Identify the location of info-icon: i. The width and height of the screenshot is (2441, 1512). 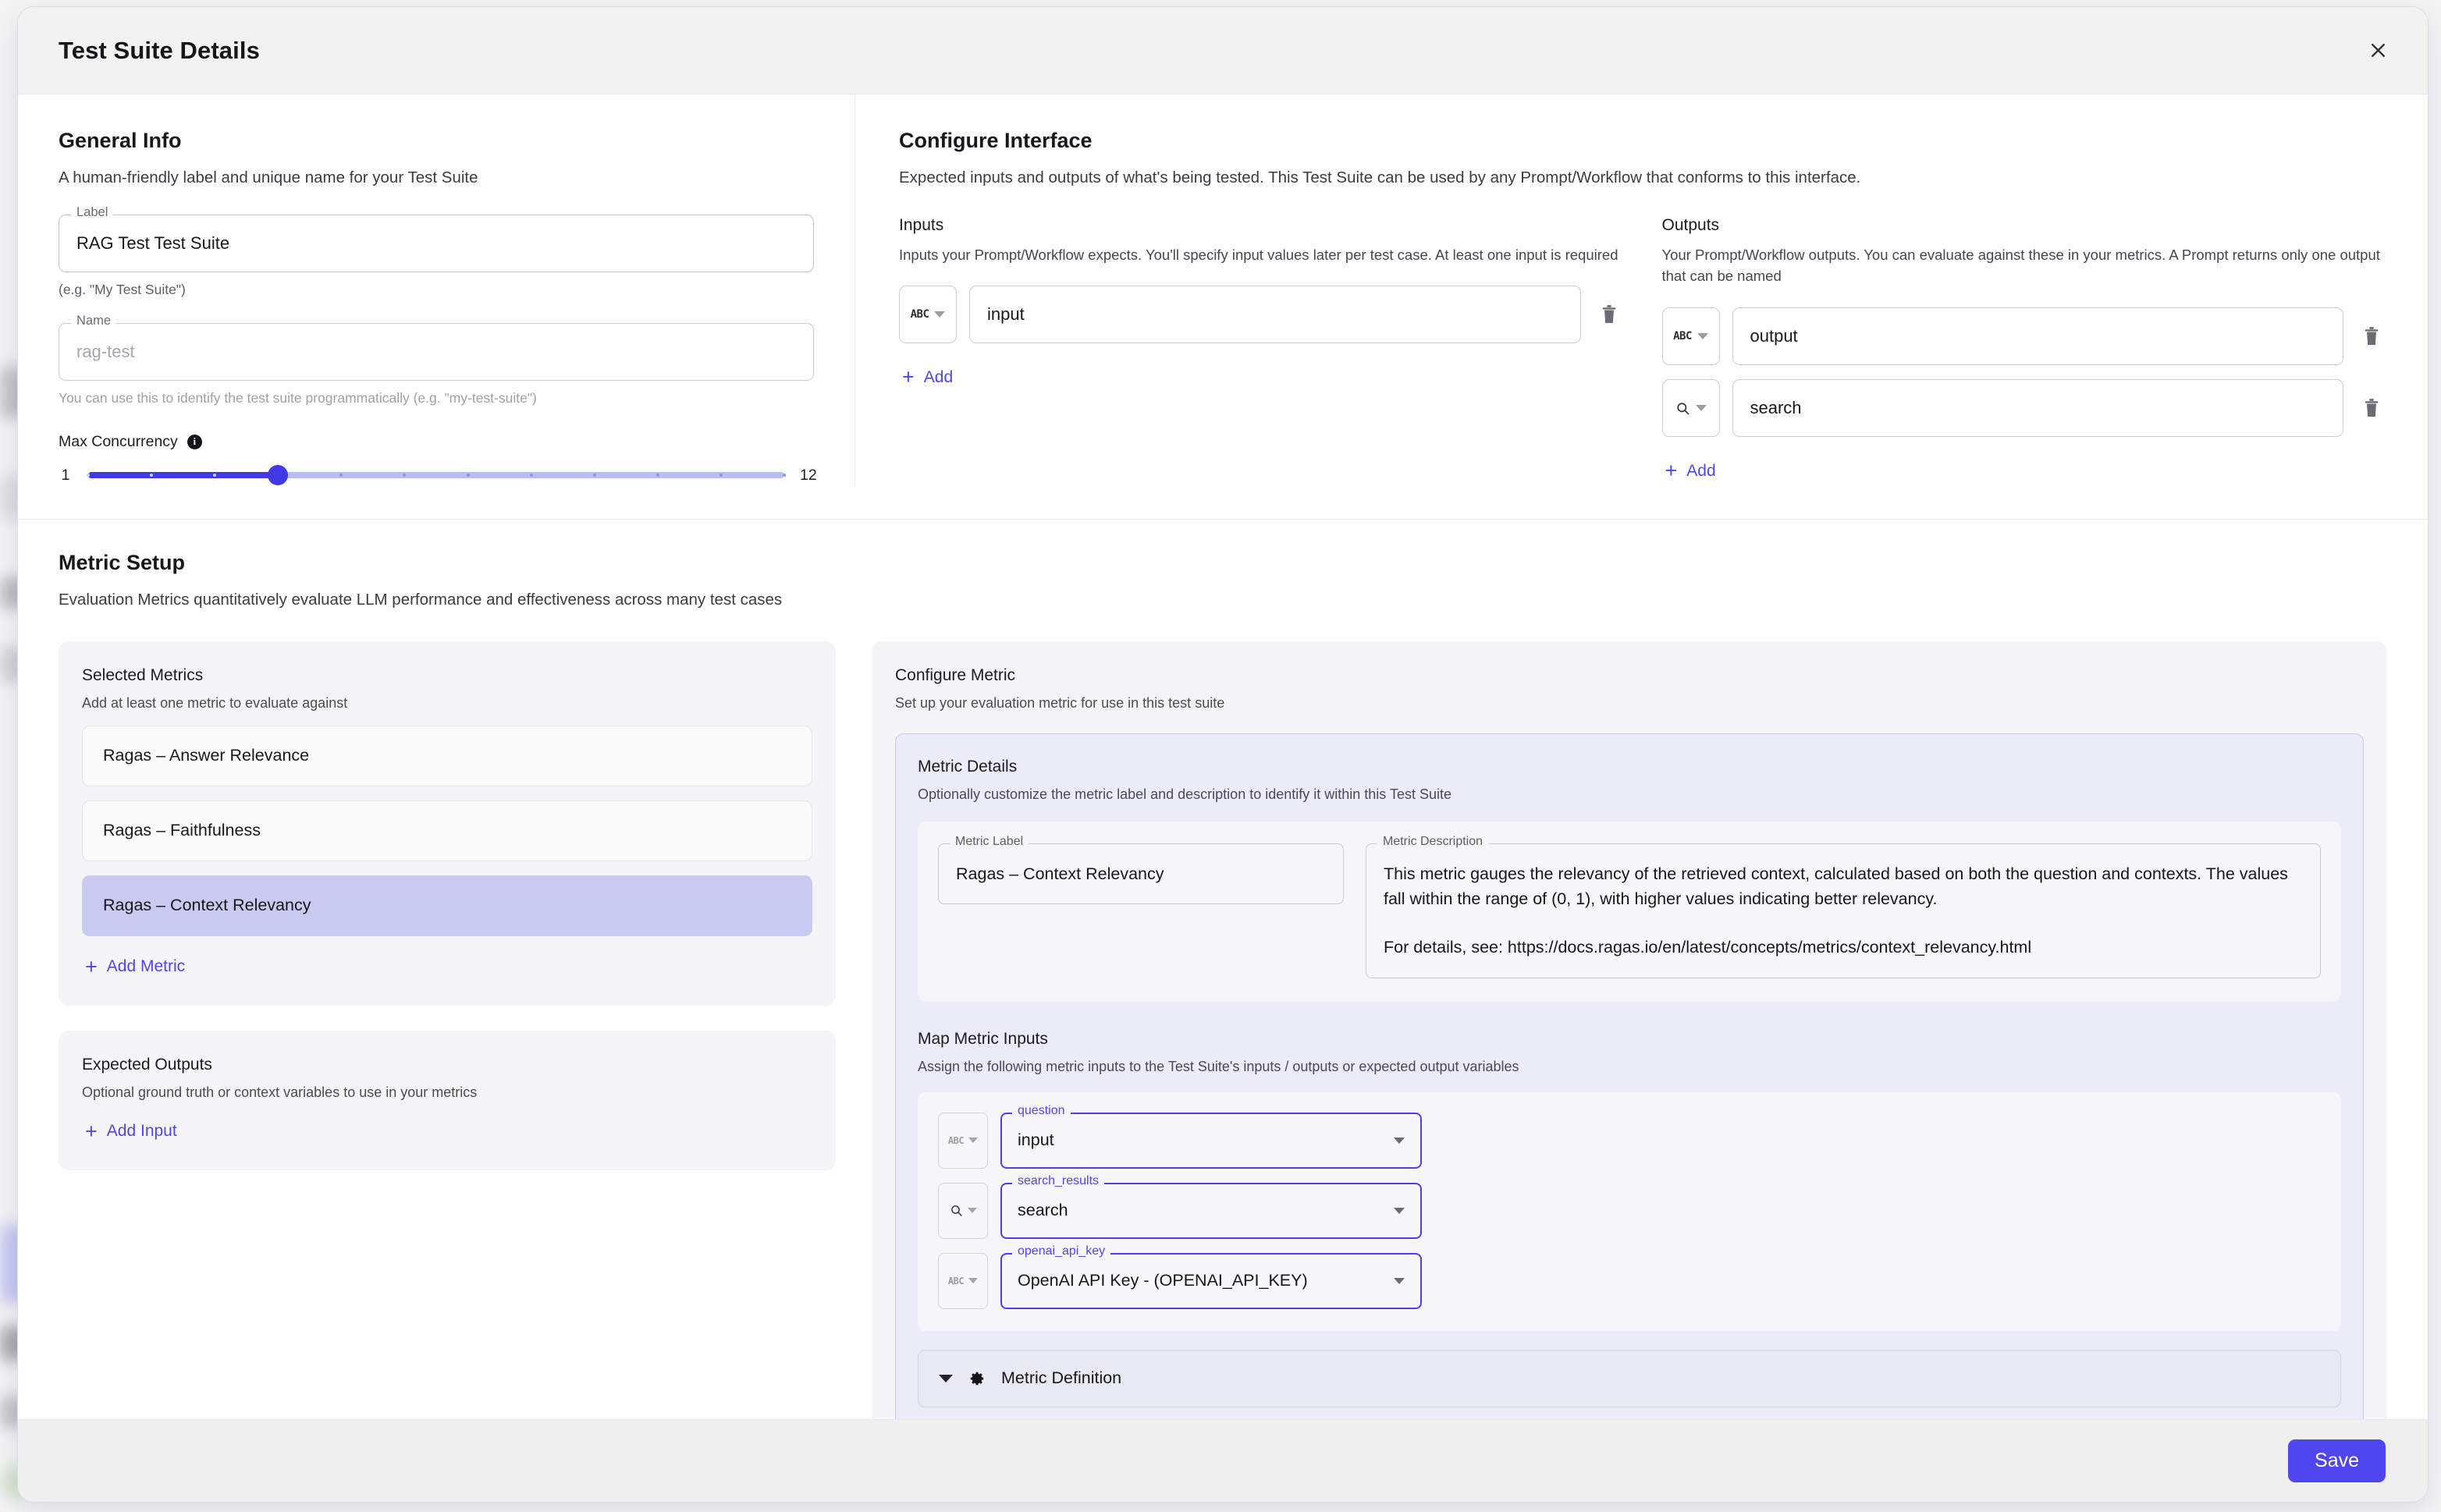
(194, 441).